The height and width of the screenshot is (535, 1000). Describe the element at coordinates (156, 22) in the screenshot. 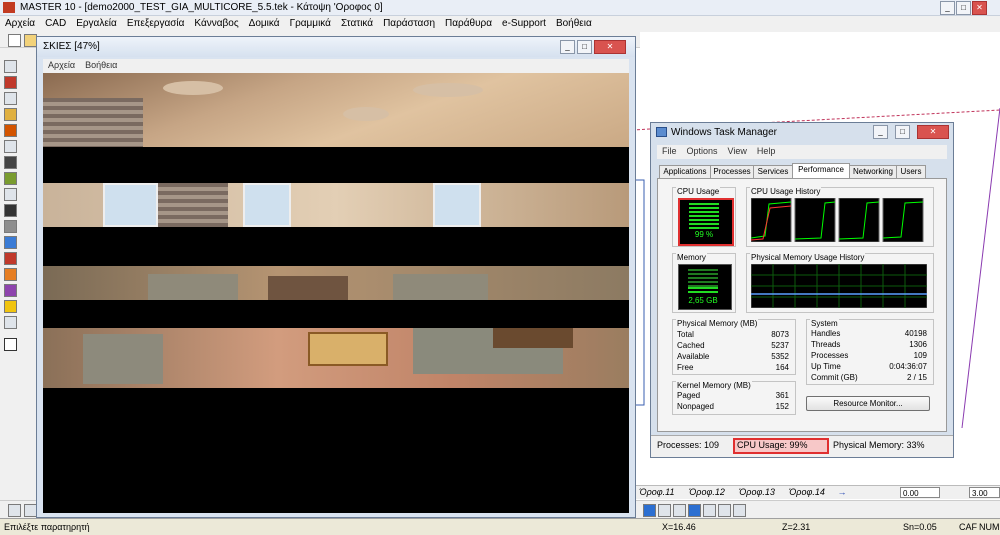

I see `menu-item-edit: Επεξεργασία` at that location.